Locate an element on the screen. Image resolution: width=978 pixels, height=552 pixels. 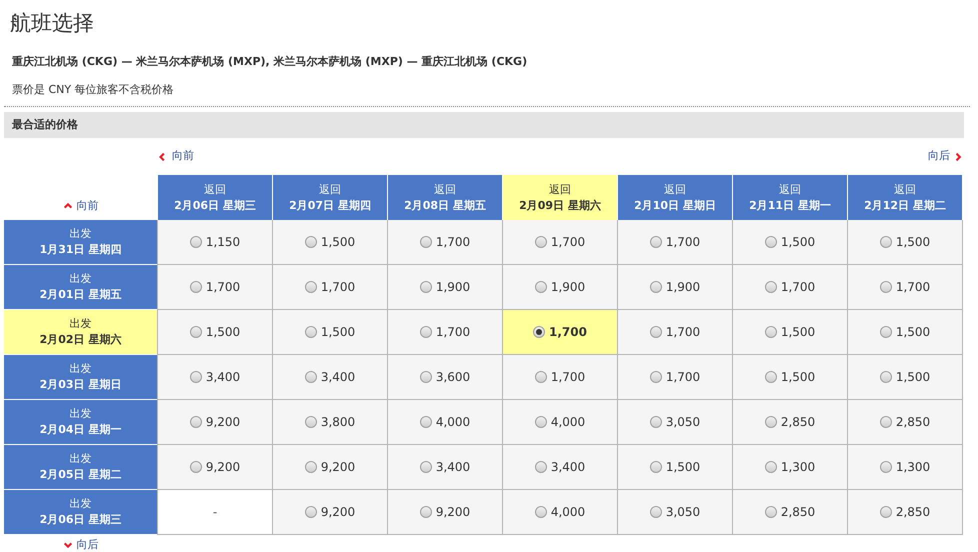
earlier-return-link: 向前 is located at coordinates (176, 156).